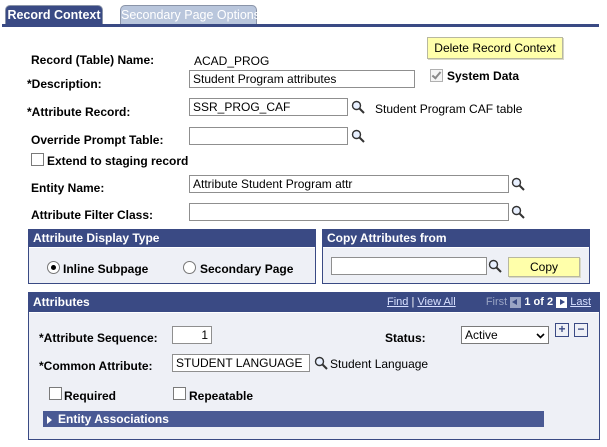 The width and height of the screenshot is (607, 447). What do you see at coordinates (96, 366) in the screenshot?
I see `common-attribute-label: *Common Attribute:` at bounding box center [96, 366].